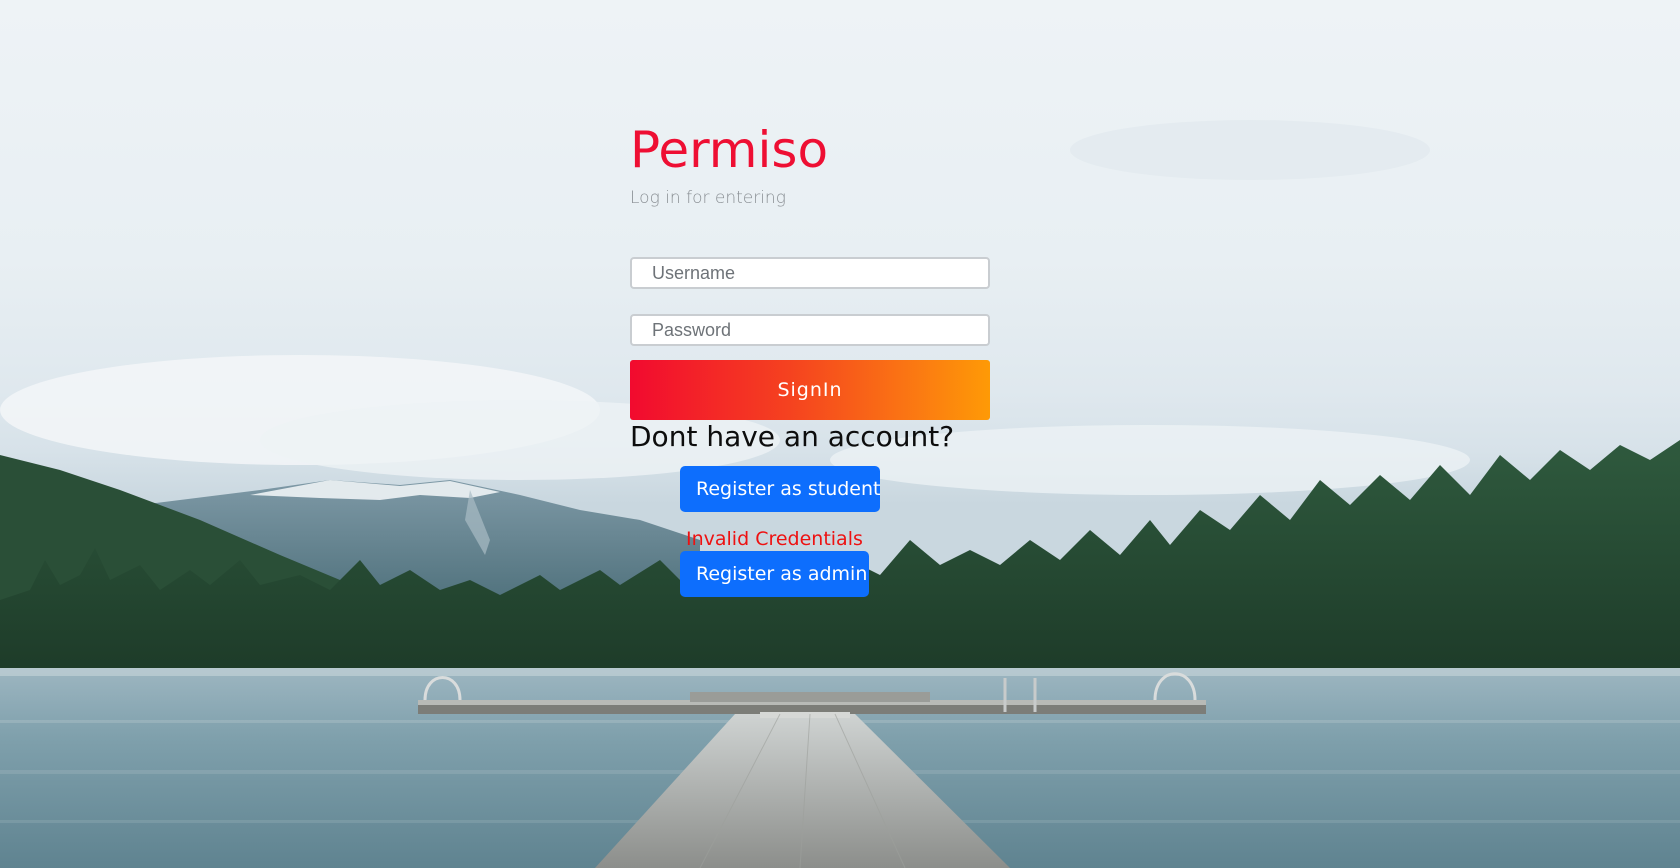 This screenshot has width=1680, height=868. I want to click on register-student-button: Register as student, so click(780, 489).